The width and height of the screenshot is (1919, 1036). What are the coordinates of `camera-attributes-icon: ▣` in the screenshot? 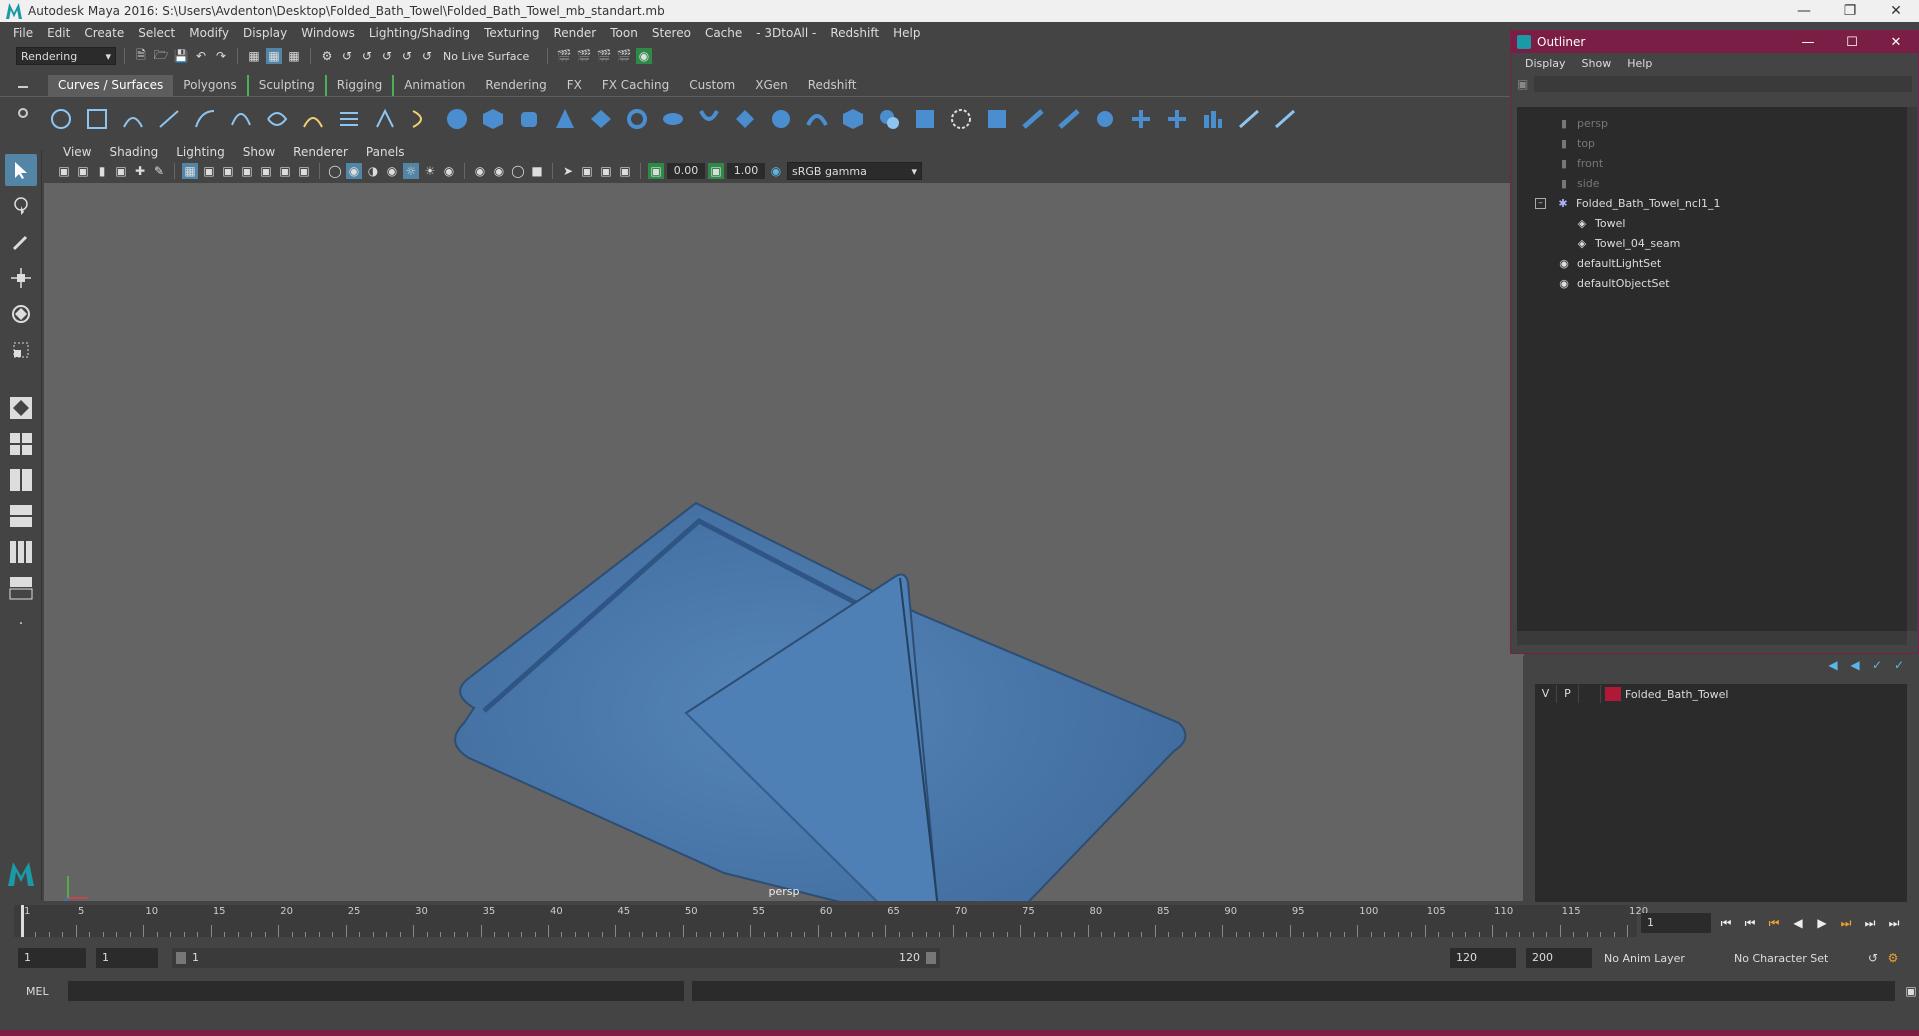 It's located at (83, 171).